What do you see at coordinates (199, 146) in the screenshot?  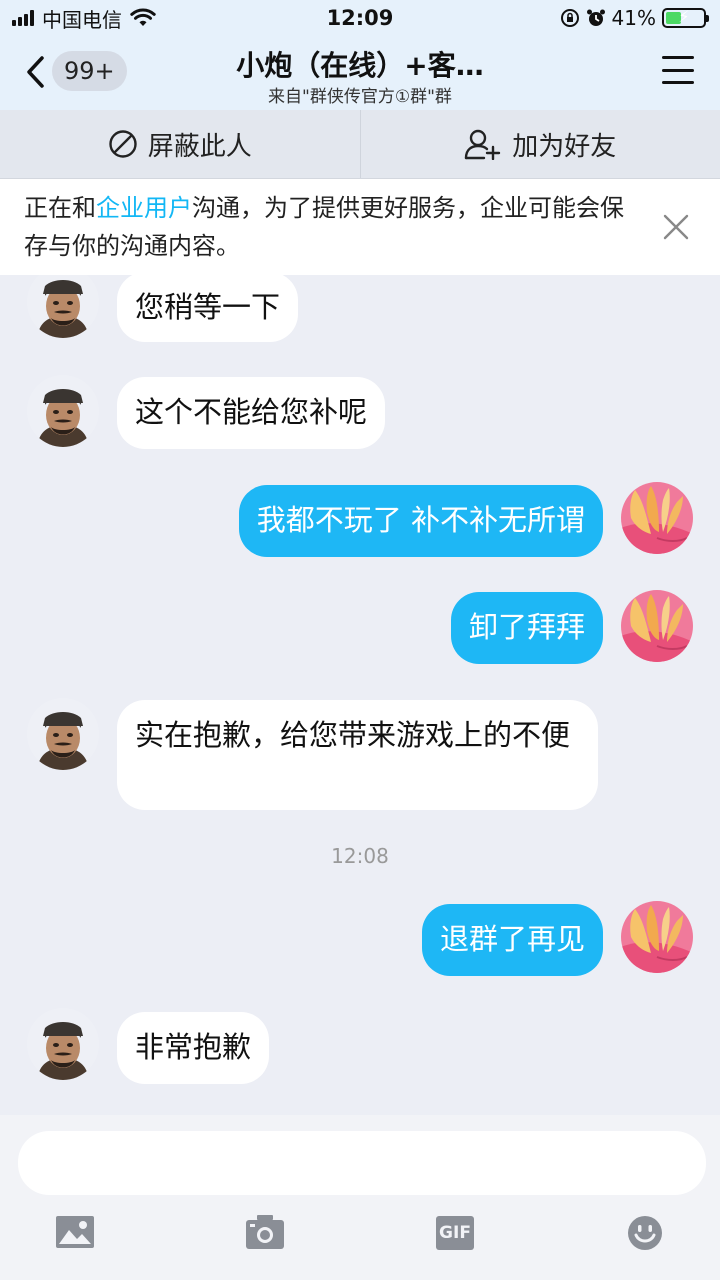 I see `block-user-label: 屏蔽此人` at bounding box center [199, 146].